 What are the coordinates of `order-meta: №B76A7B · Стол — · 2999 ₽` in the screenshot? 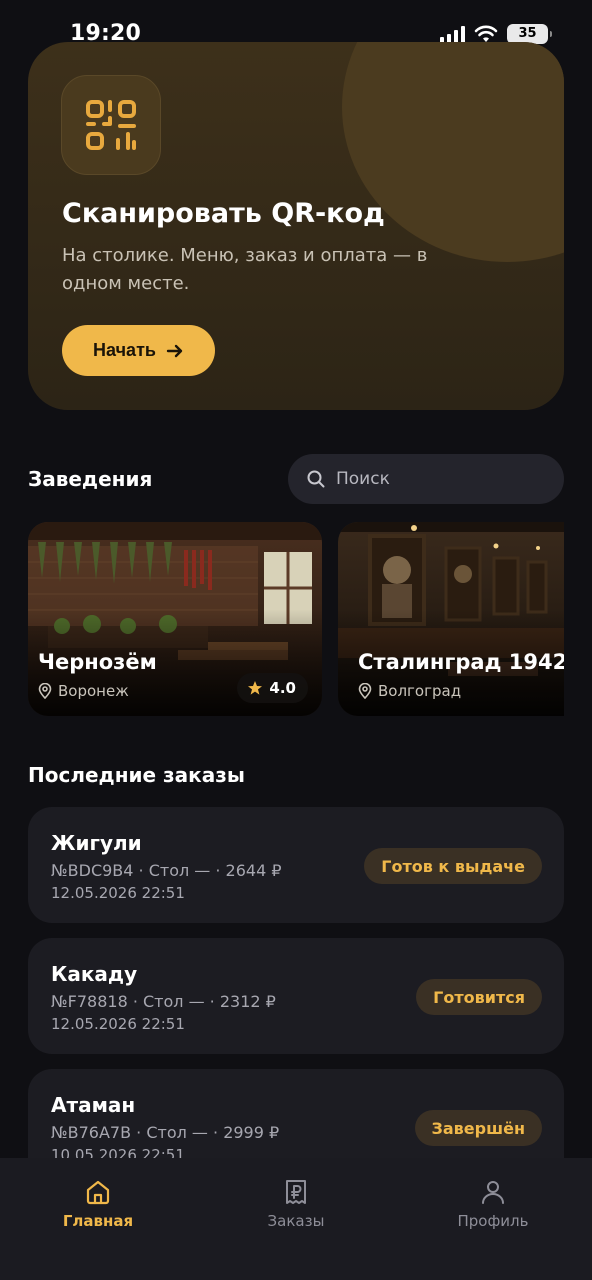 It's located at (165, 1132).